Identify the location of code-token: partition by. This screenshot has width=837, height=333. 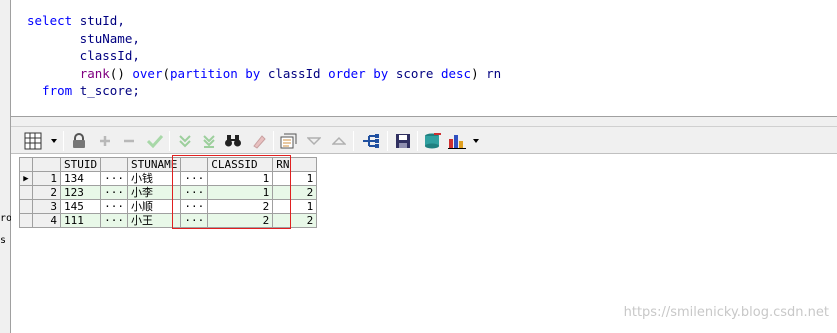
(219, 73).